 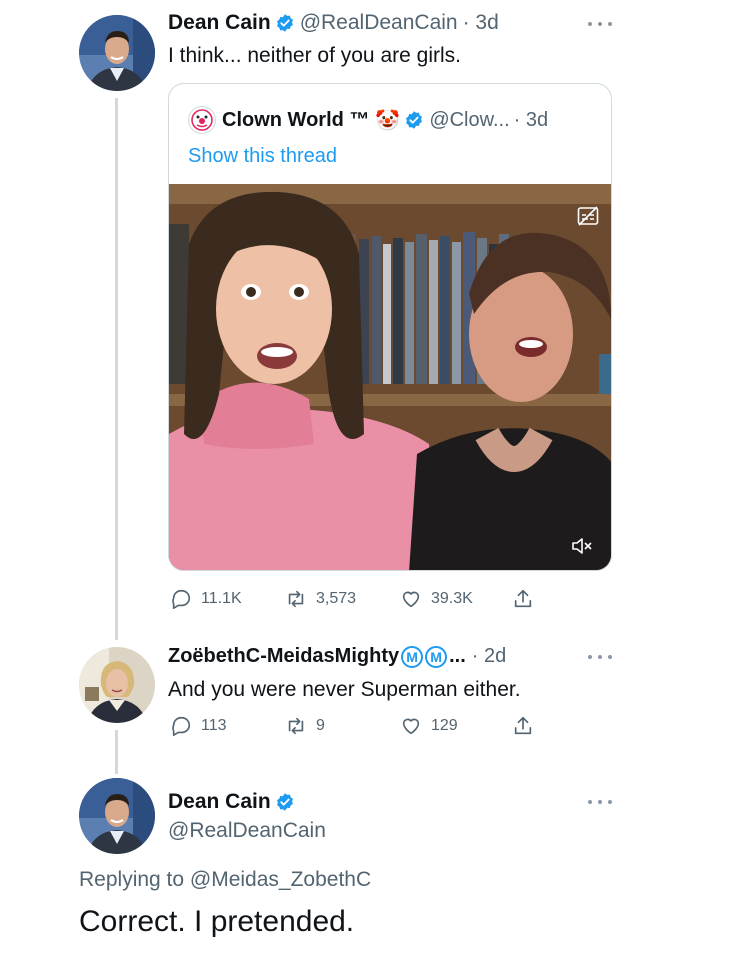 What do you see at coordinates (295, 120) in the screenshot?
I see `quote-author-name: Clown World ™` at bounding box center [295, 120].